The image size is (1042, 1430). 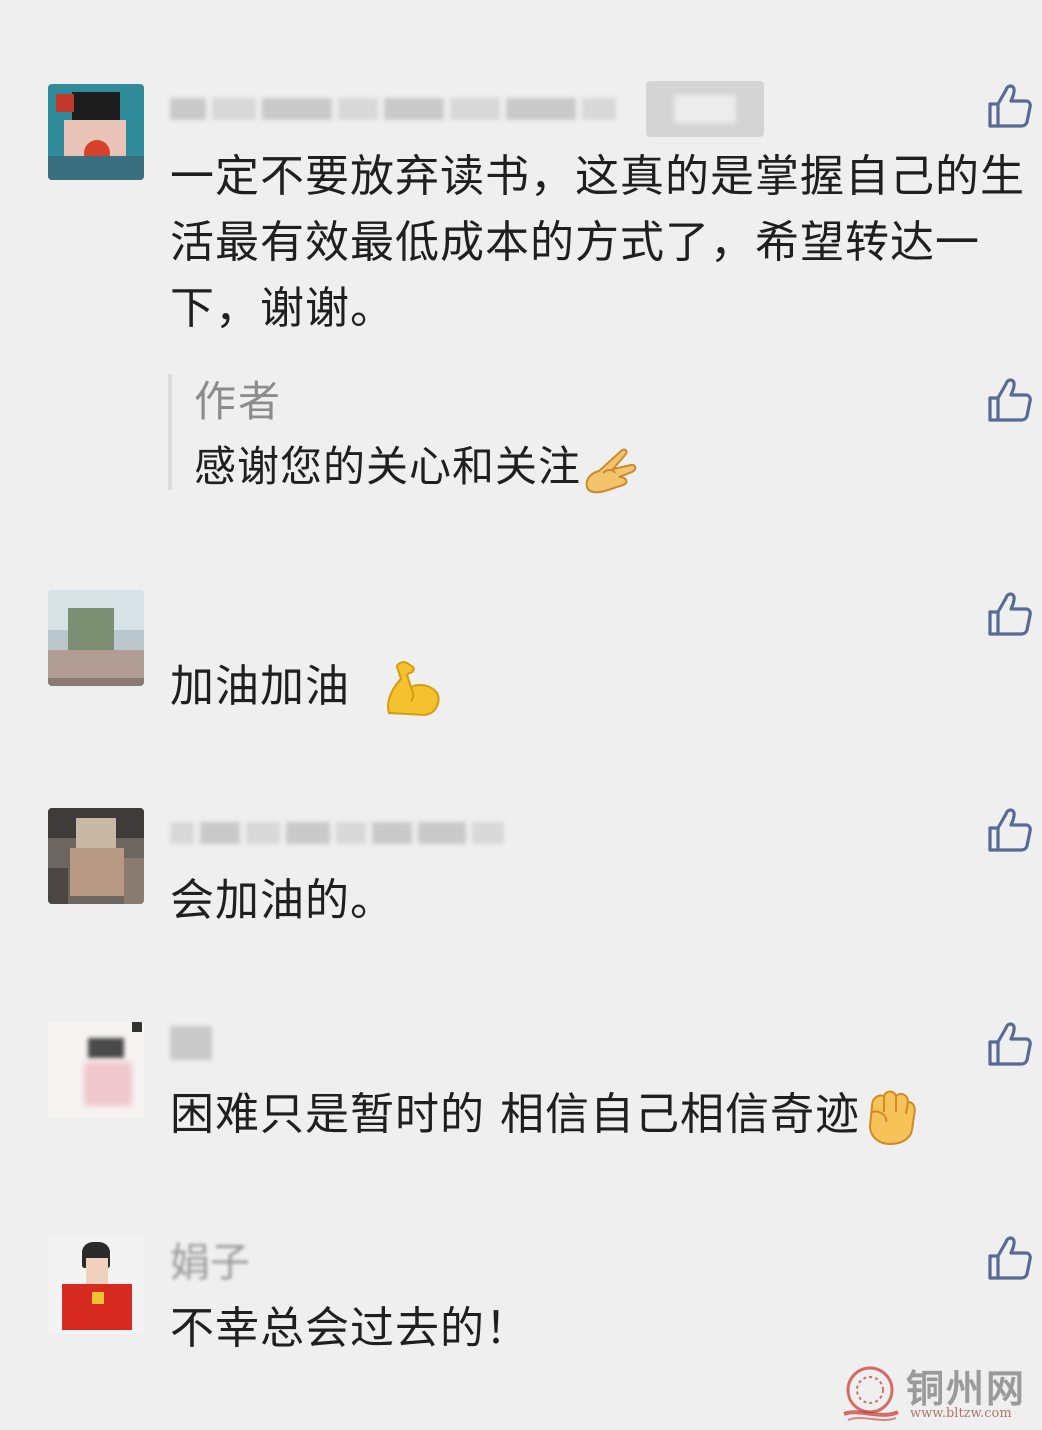 What do you see at coordinates (350, 1328) in the screenshot?
I see `comment-text: 不幸总会过去的！` at bounding box center [350, 1328].